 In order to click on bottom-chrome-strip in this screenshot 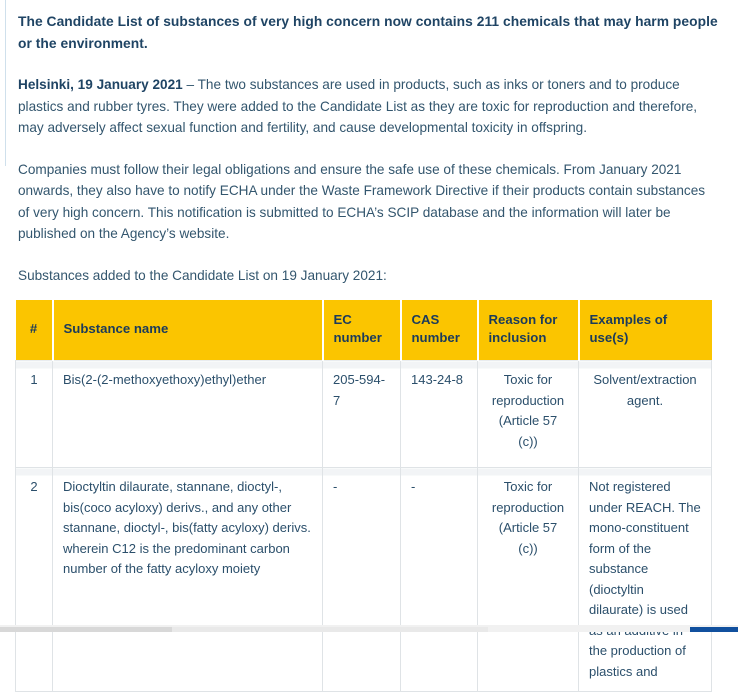, I will do `click(369, 628)`.